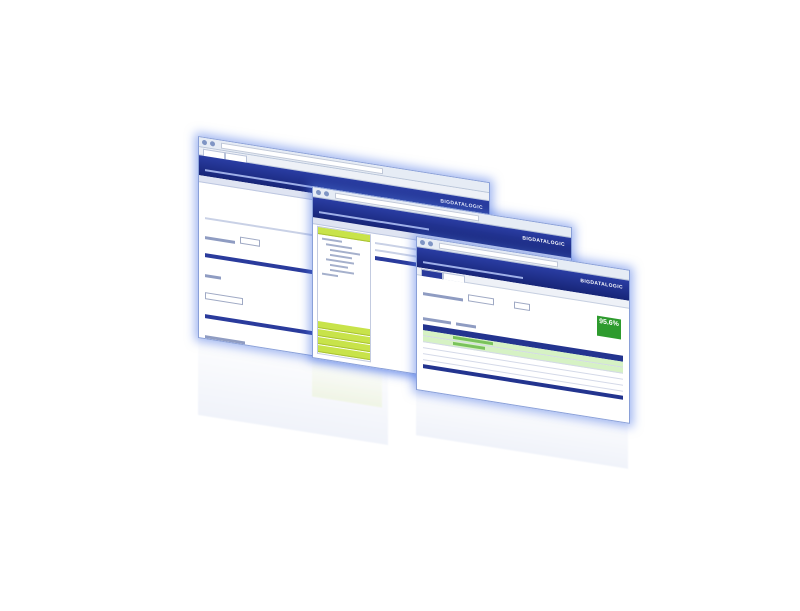 Image resolution: width=800 pixels, height=611 pixels. What do you see at coordinates (609, 323) in the screenshot?
I see `kpi-value: 95.6%` at bounding box center [609, 323].